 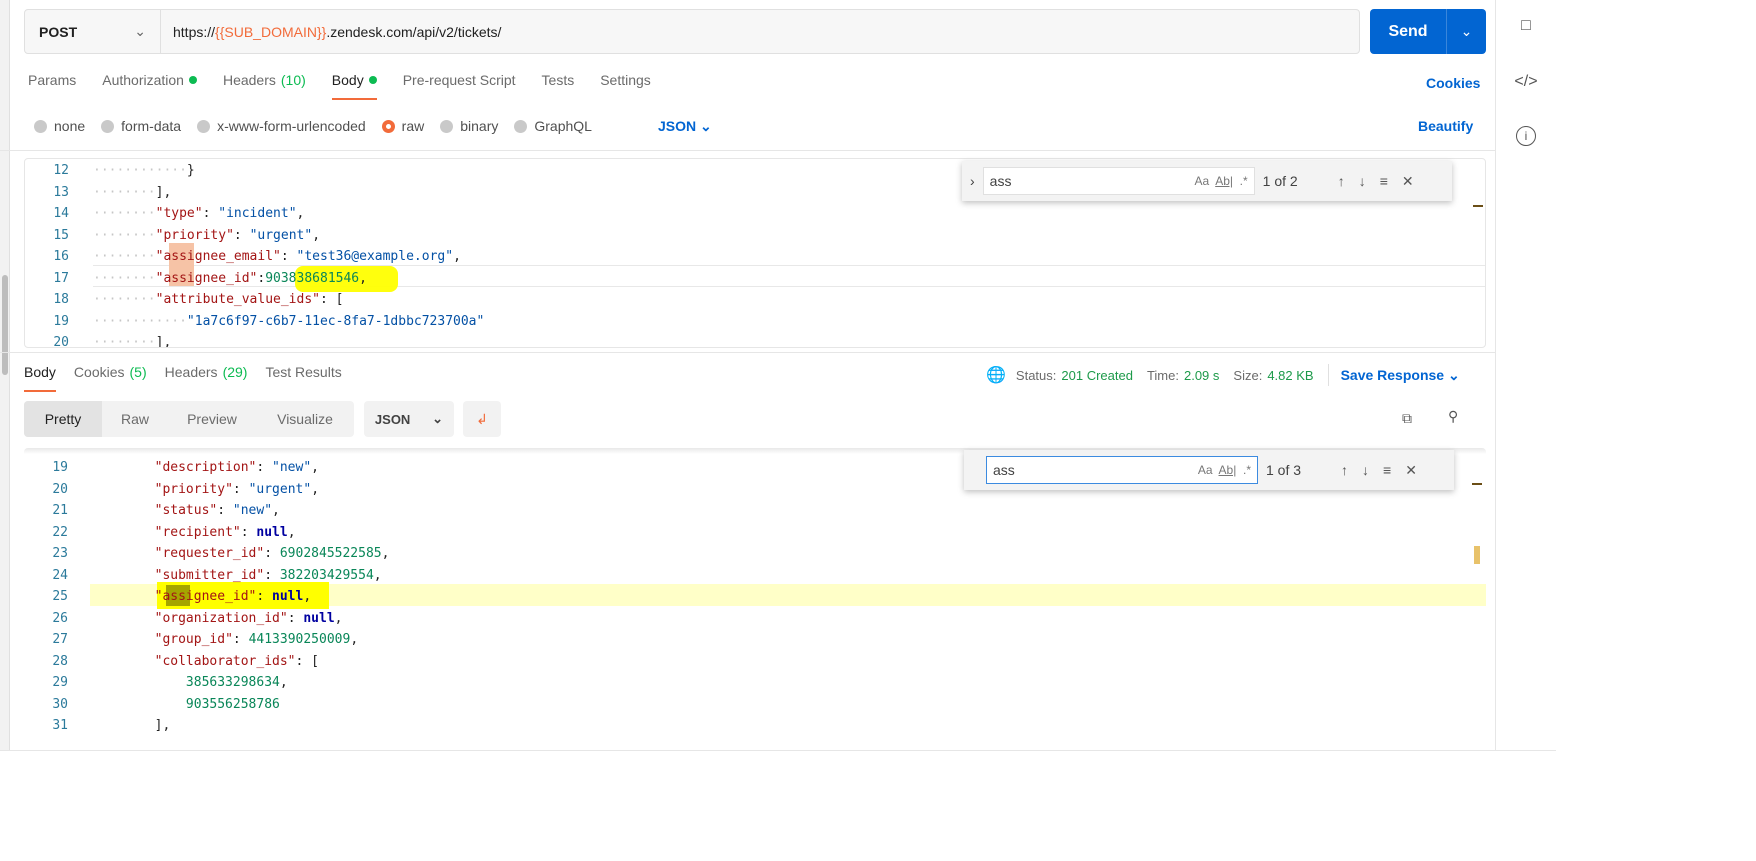 What do you see at coordinates (59, 126) in the screenshot?
I see `radio-none: none` at bounding box center [59, 126].